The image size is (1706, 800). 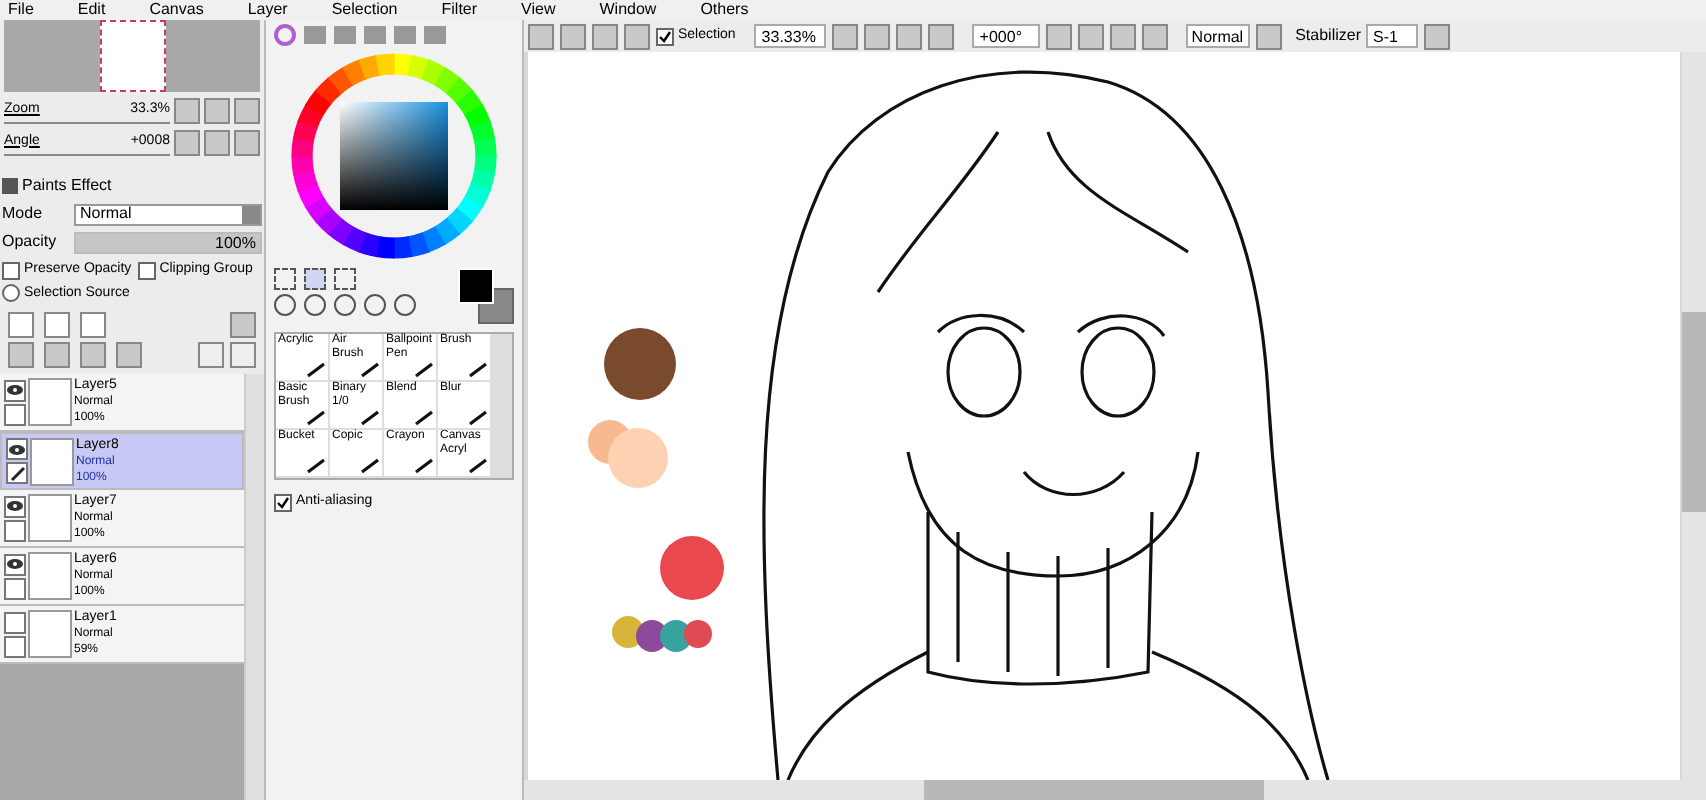 What do you see at coordinates (211, 355) in the screenshot?
I see `apply-mask-button` at bounding box center [211, 355].